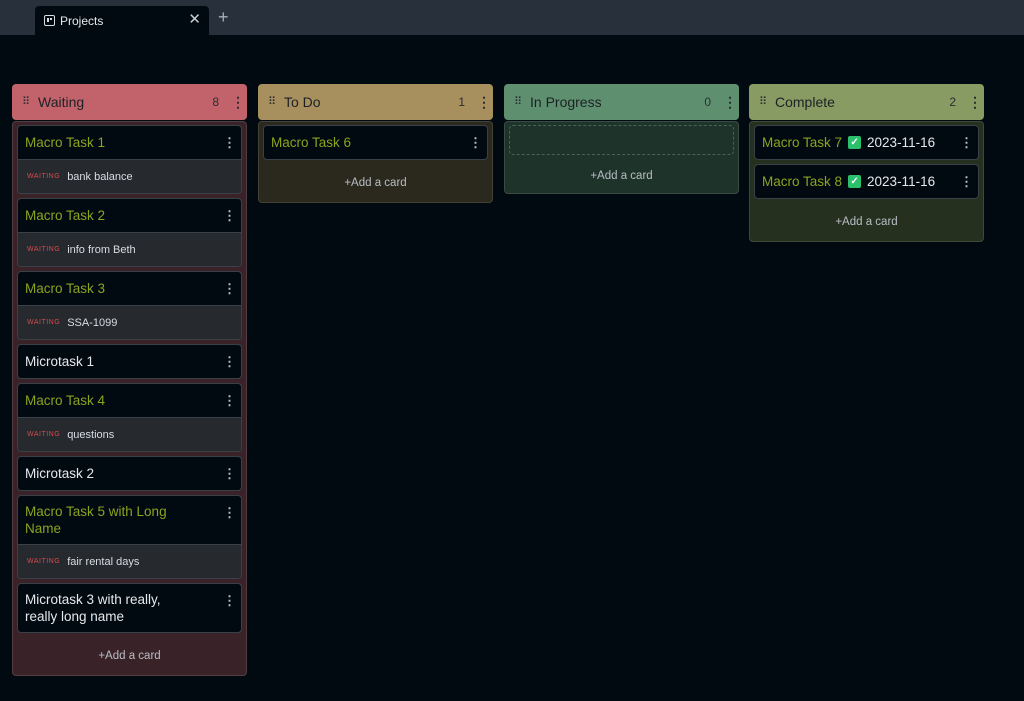 The height and width of the screenshot is (701, 1024). I want to click on column-header-waiting: ⠿ Waiting 8 ⋮, so click(129, 102).